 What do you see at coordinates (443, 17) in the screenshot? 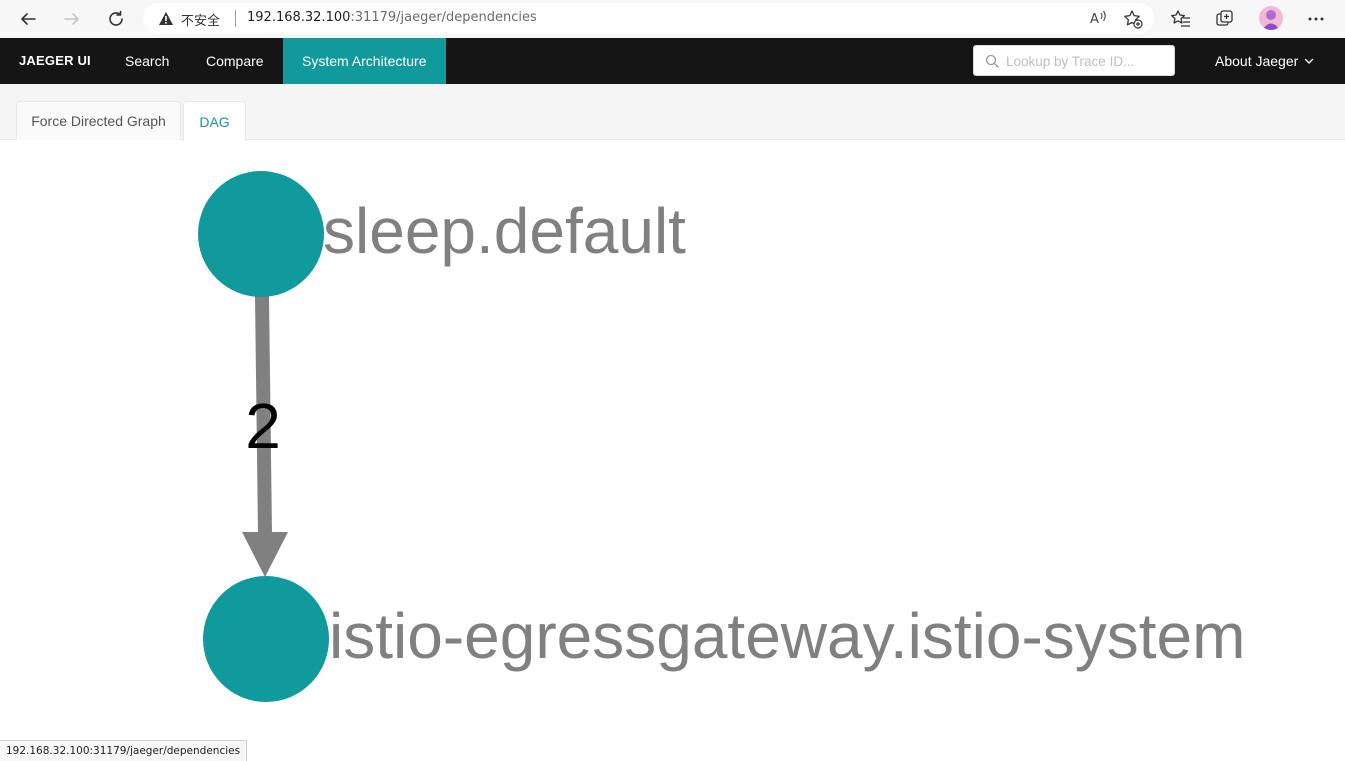
I see `url-path: :31179/jaeger/dependencies` at bounding box center [443, 17].